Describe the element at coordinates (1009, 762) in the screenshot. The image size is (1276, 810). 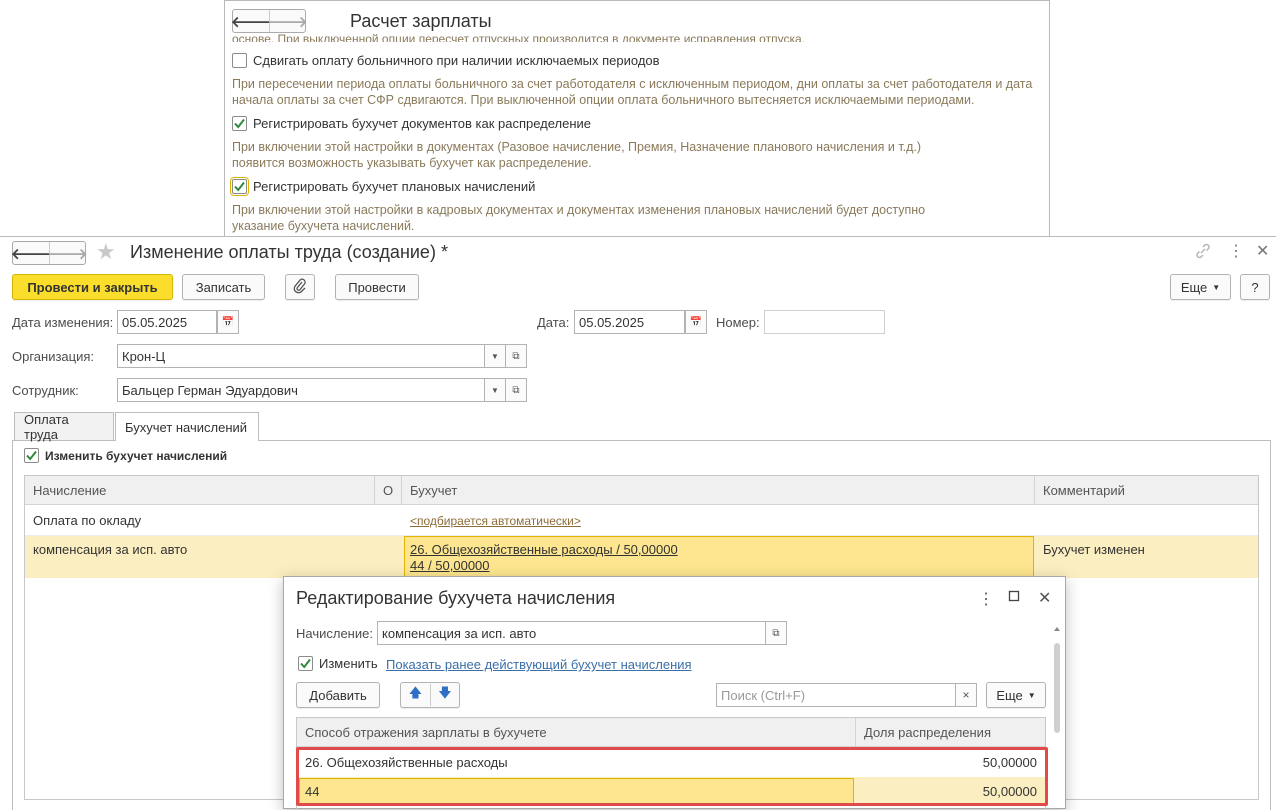
I see `share-cell: 50,00000` at that location.